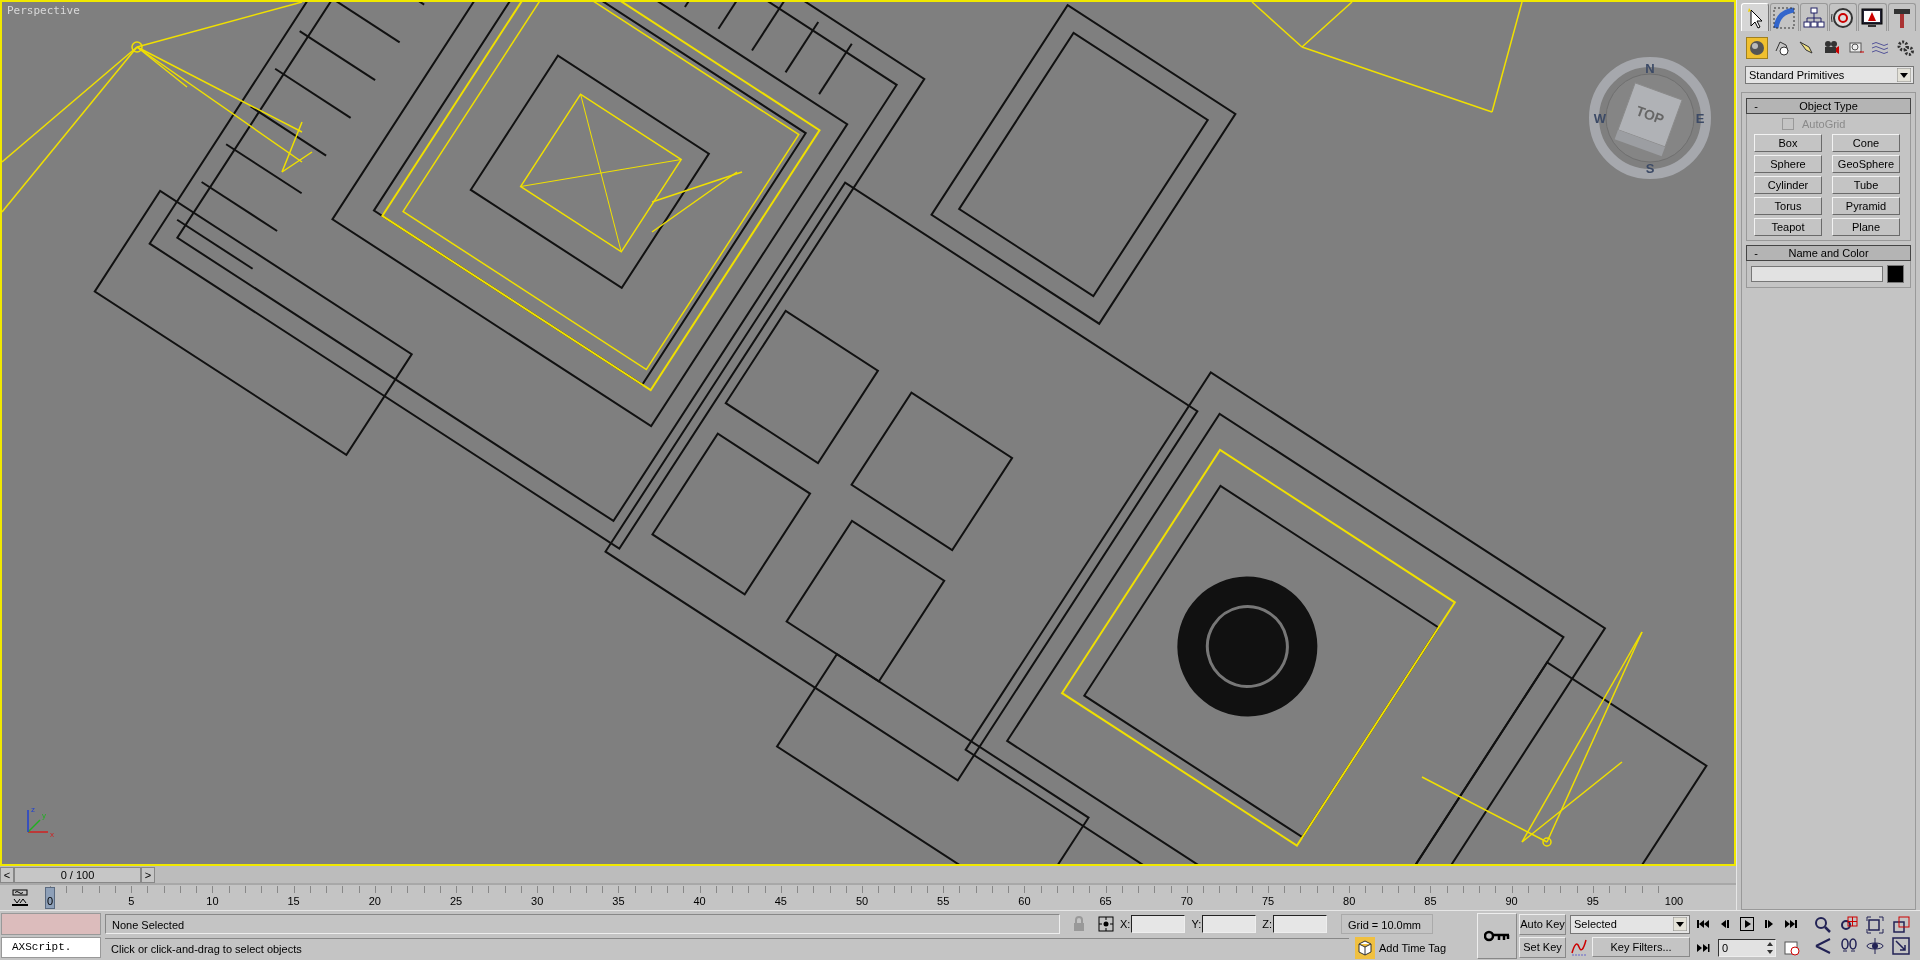 This screenshot has height=960, width=1920. Describe the element at coordinates (1866, 227) in the screenshot. I see `primitive-button: Plane` at that location.